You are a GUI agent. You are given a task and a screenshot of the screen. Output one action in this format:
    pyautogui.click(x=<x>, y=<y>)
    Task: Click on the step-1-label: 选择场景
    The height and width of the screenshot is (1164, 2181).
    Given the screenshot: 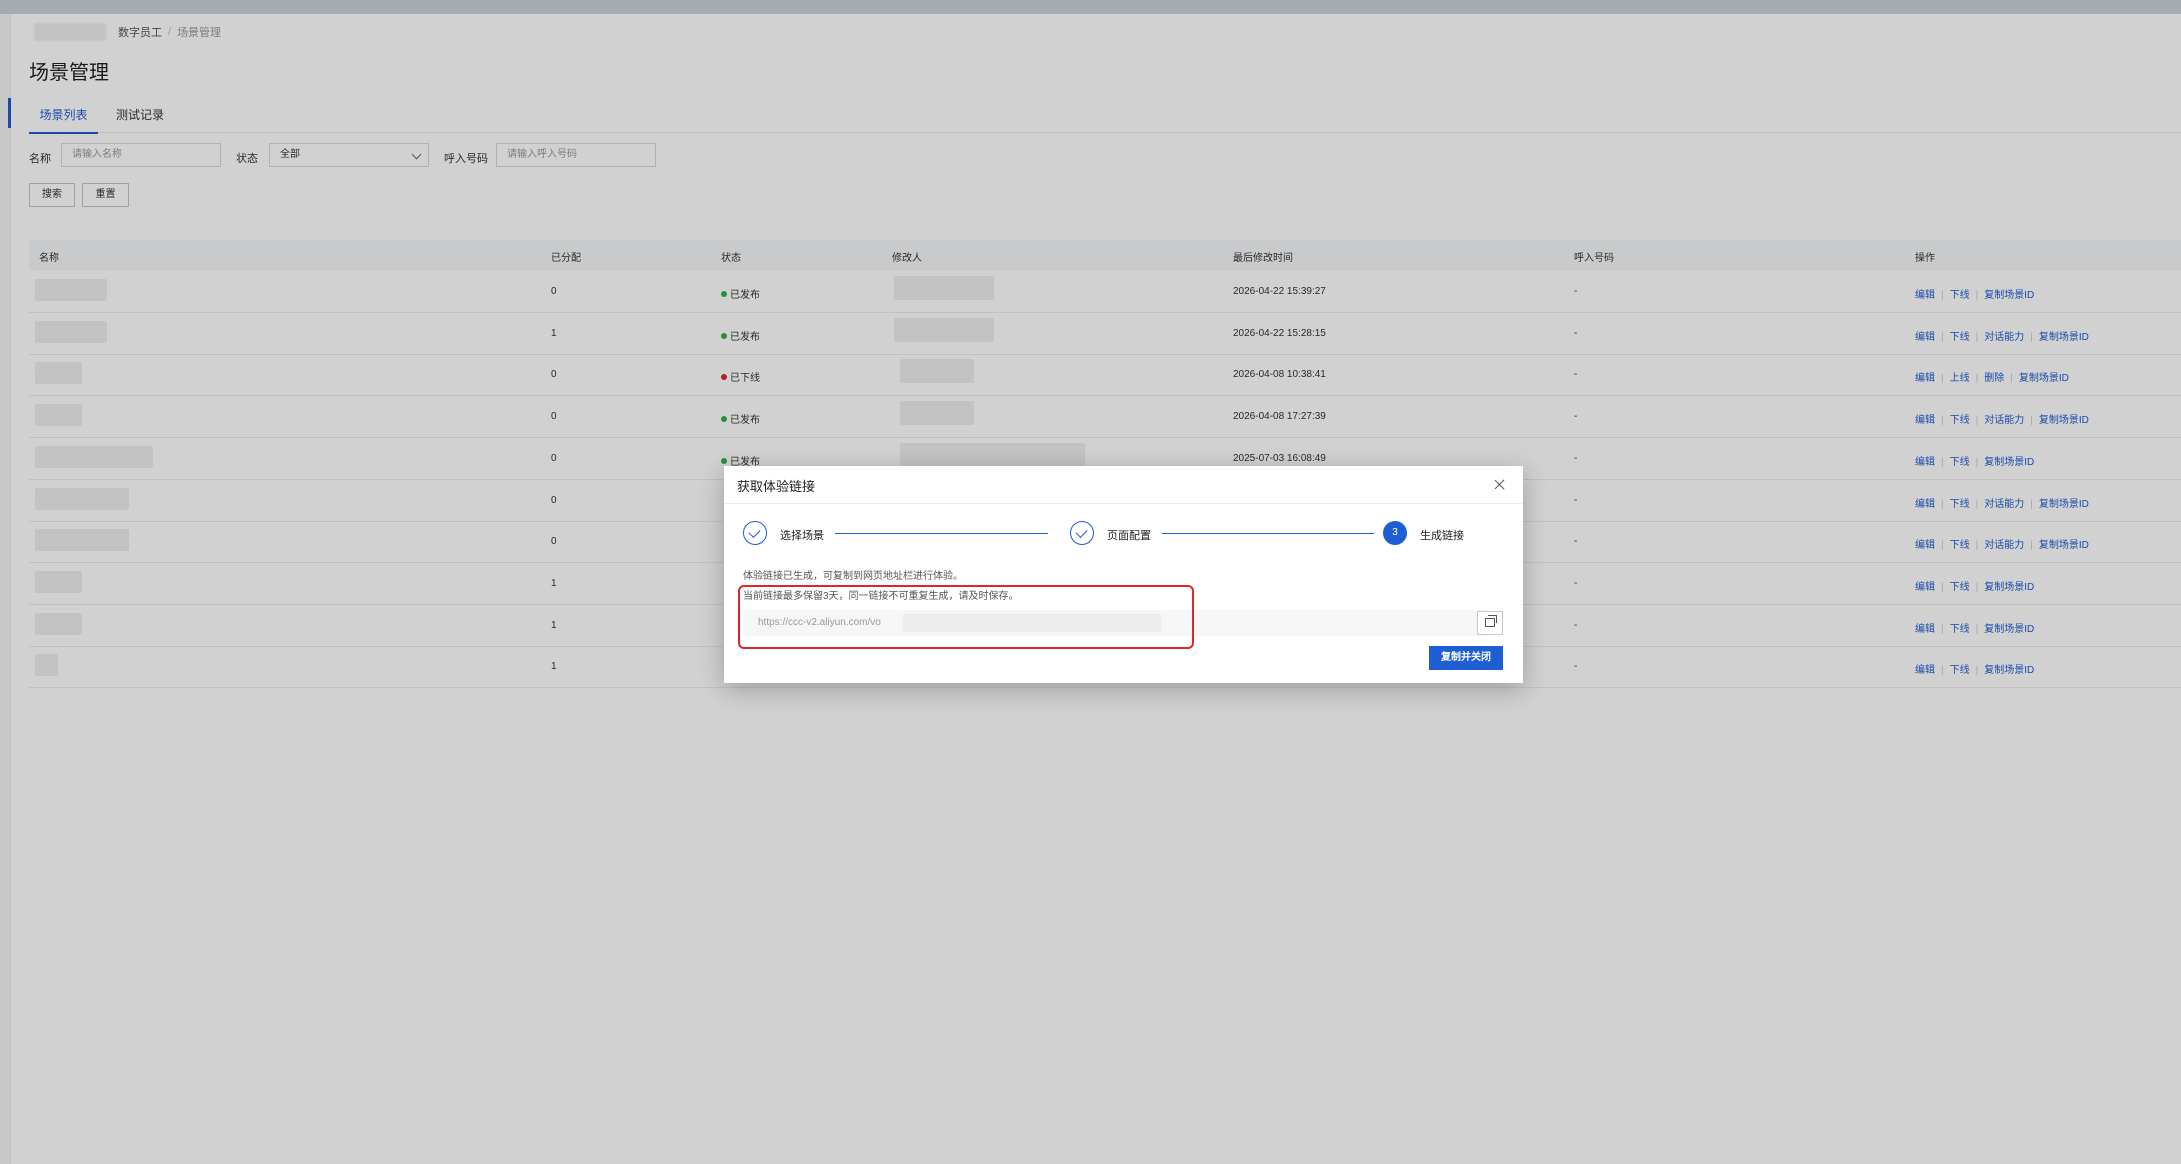 What is the action you would take?
    pyautogui.click(x=802, y=536)
    